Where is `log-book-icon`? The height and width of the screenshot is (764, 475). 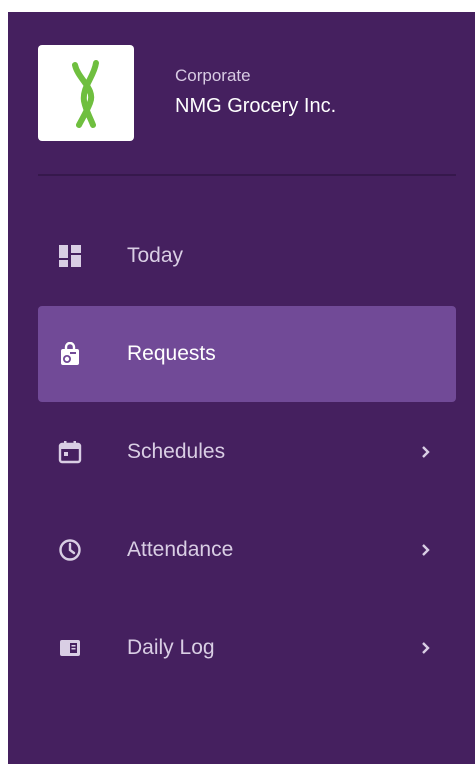
log-book-icon is located at coordinates (70, 648).